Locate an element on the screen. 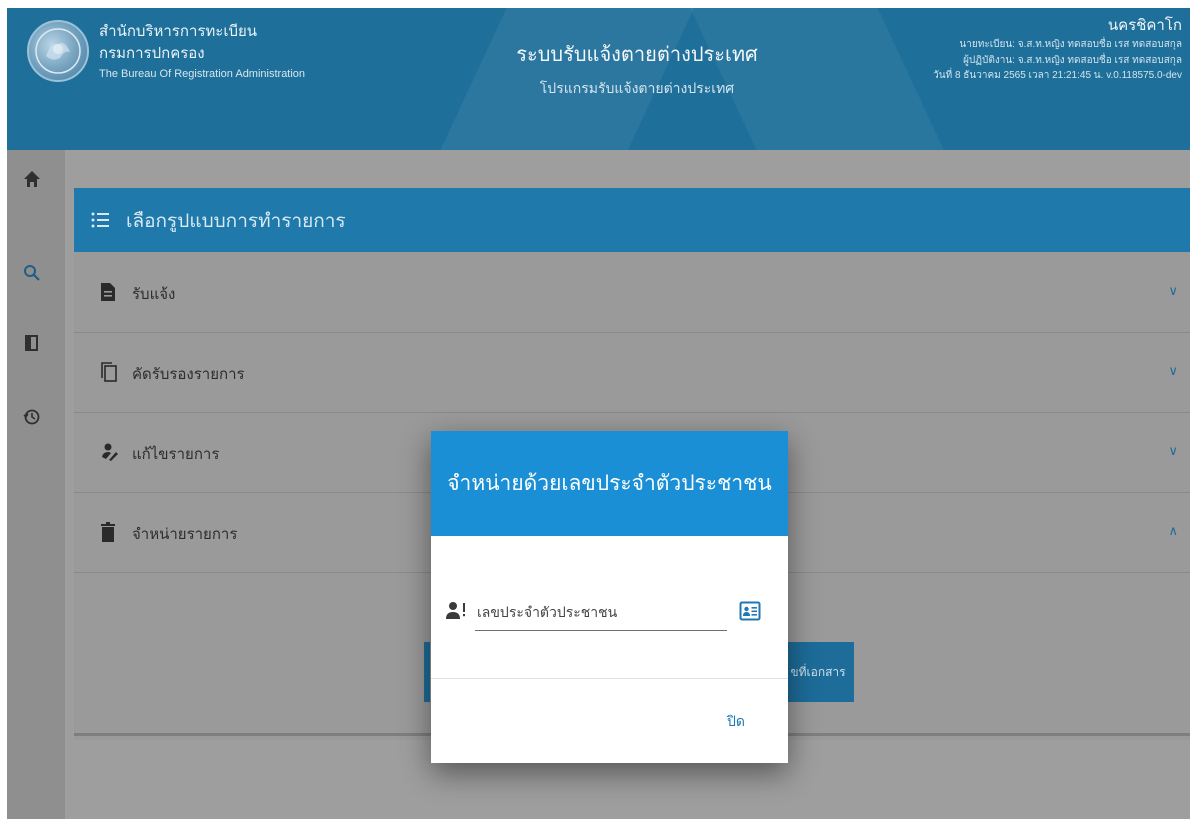 This screenshot has height=819, width=1197. citizen-id-field is located at coordinates (610, 616).